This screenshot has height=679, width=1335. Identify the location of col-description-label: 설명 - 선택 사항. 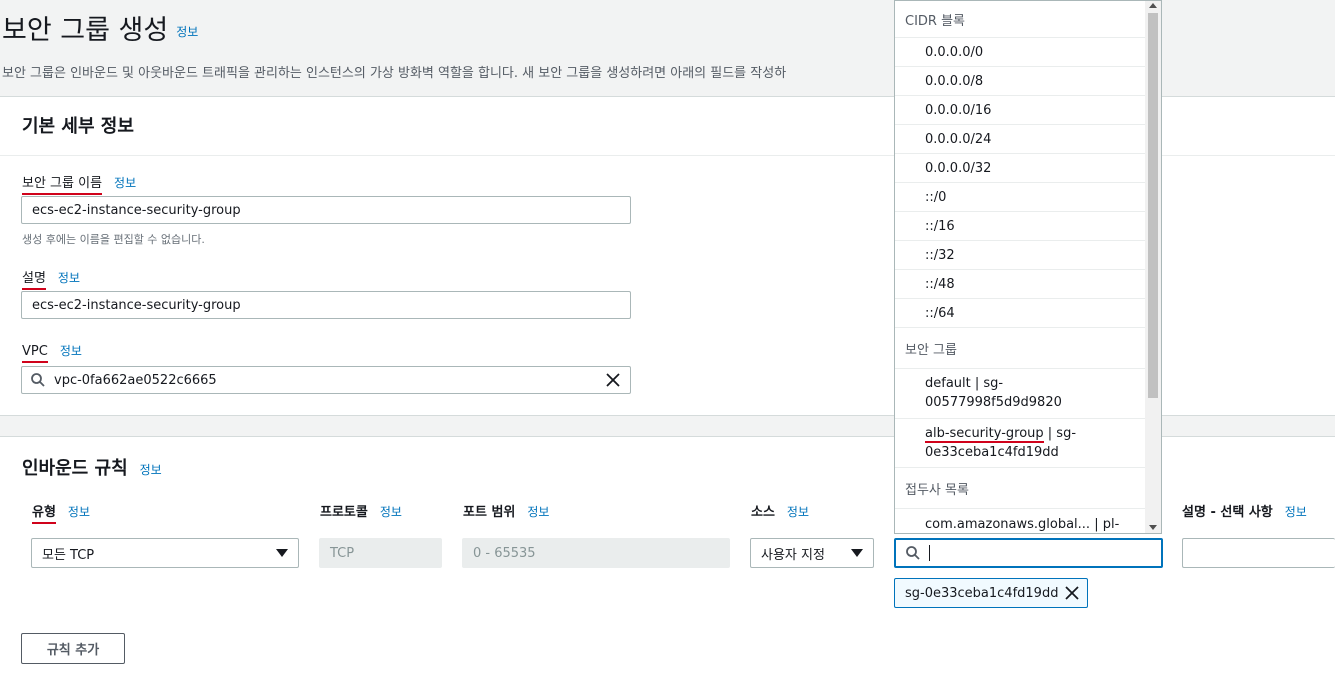
(1227, 512).